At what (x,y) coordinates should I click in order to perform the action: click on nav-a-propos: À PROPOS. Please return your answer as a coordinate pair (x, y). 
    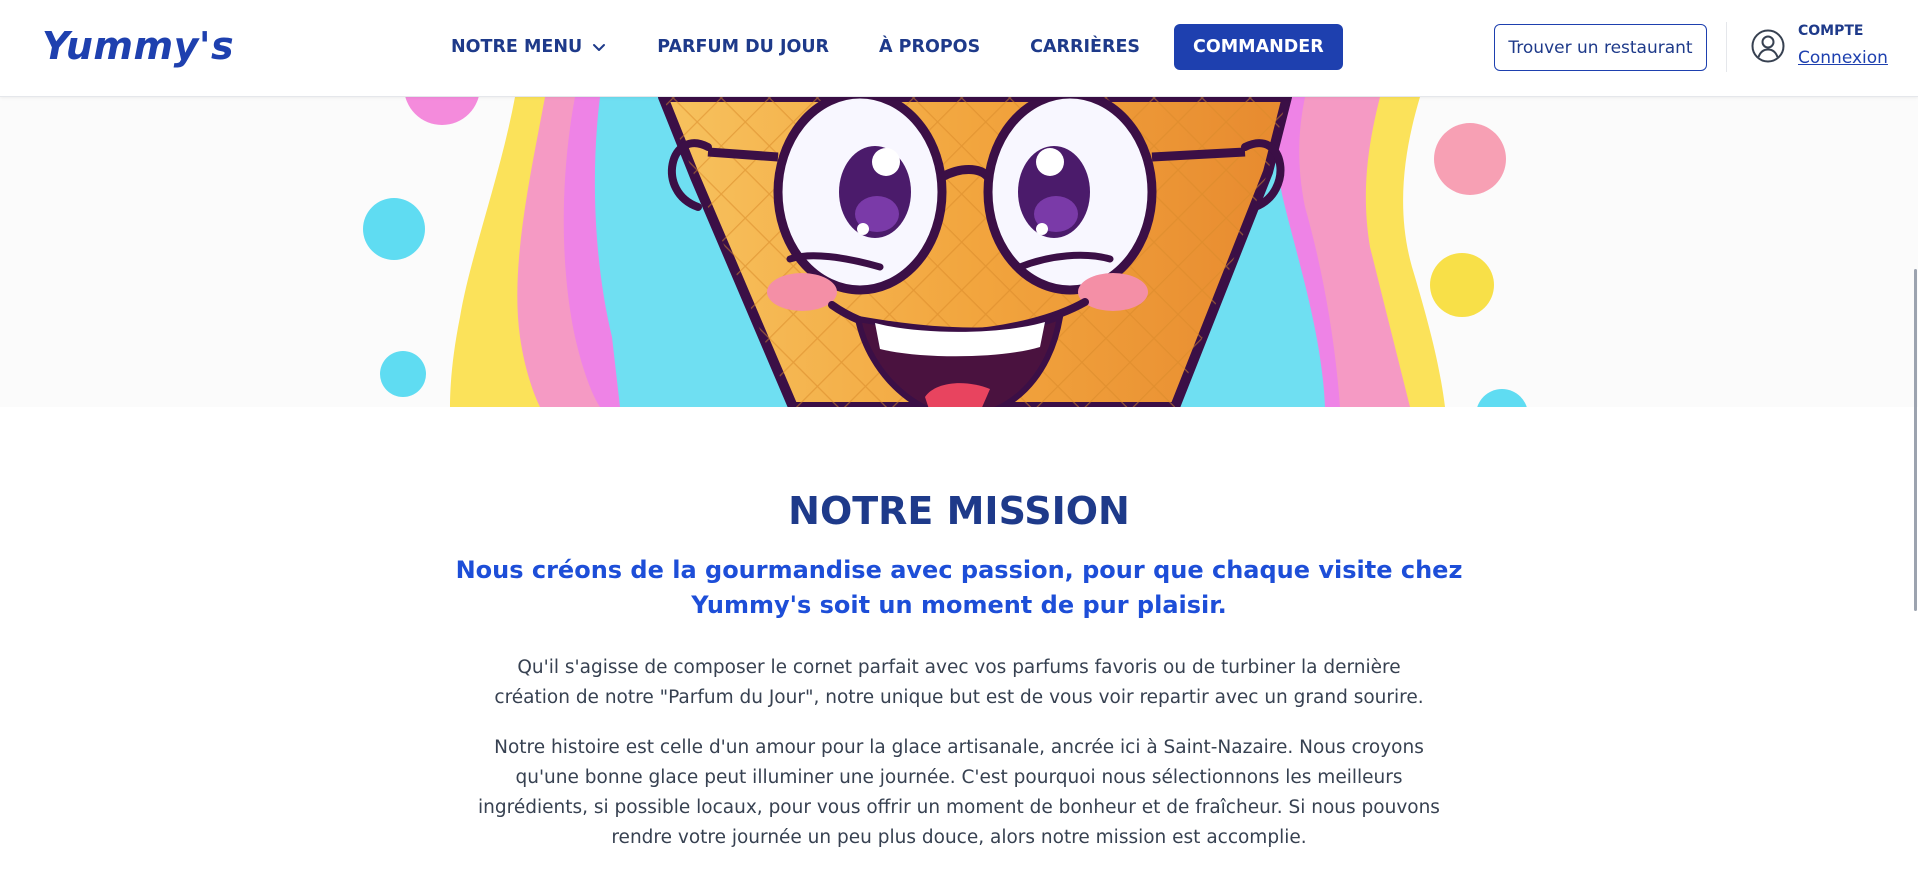
    Looking at the image, I should click on (929, 47).